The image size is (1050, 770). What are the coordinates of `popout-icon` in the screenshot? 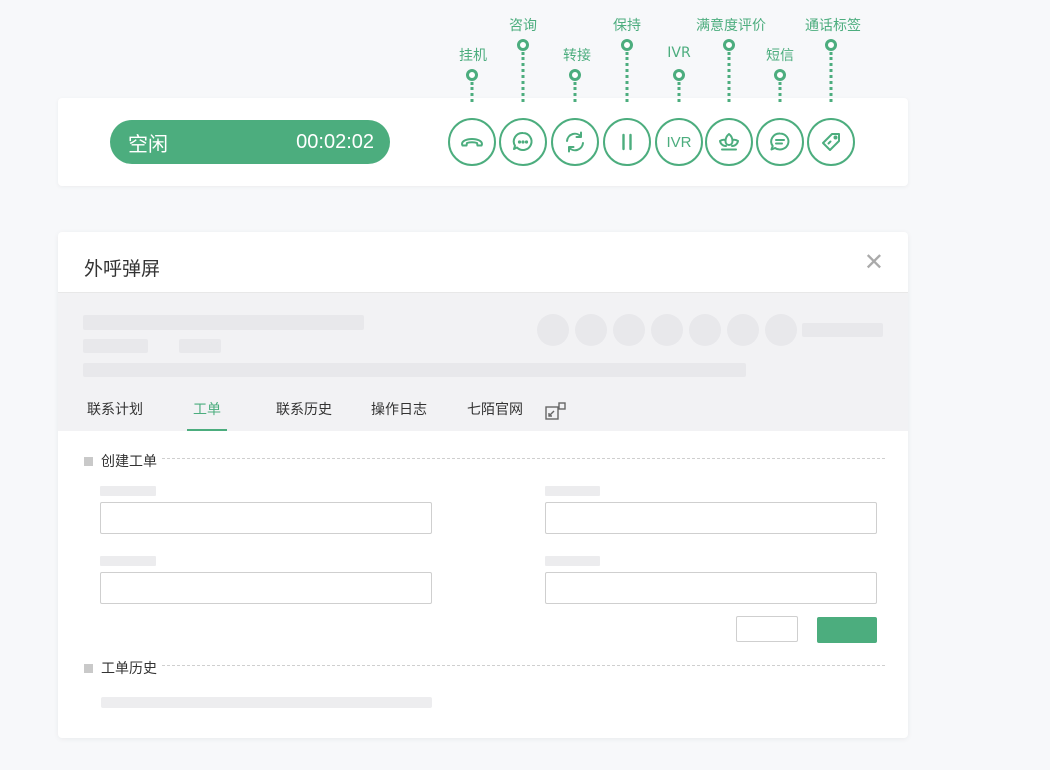 It's located at (556, 412).